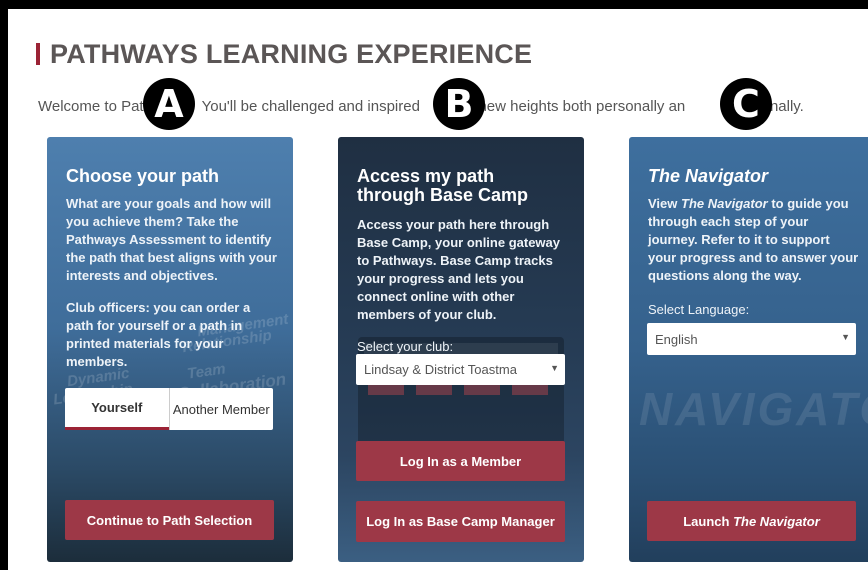  What do you see at coordinates (291, 54) in the screenshot?
I see `page-title-text: PATHWAYS LEARNING EXPERIENCE` at bounding box center [291, 54].